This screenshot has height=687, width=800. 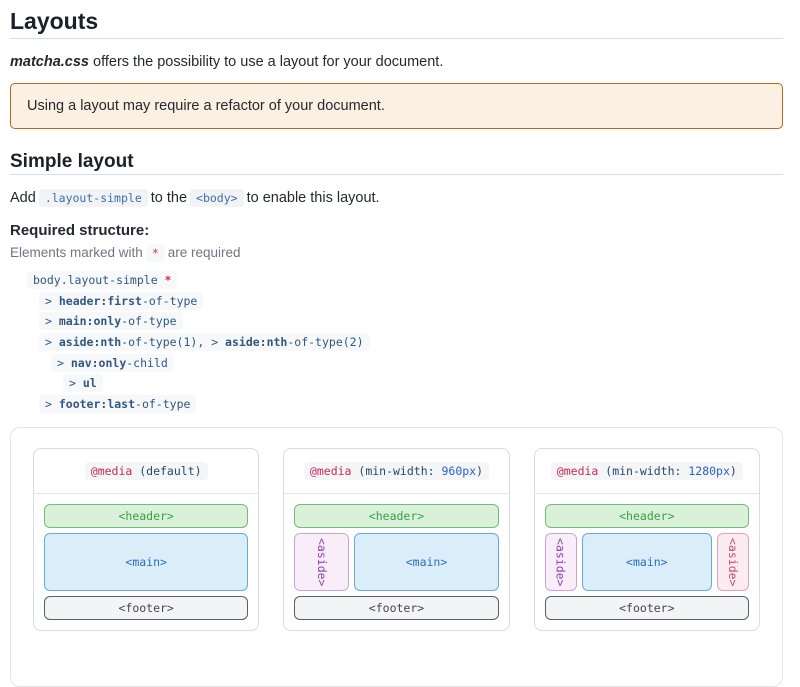 I want to click on inline-code-body-tag: <body>, so click(x=217, y=198).